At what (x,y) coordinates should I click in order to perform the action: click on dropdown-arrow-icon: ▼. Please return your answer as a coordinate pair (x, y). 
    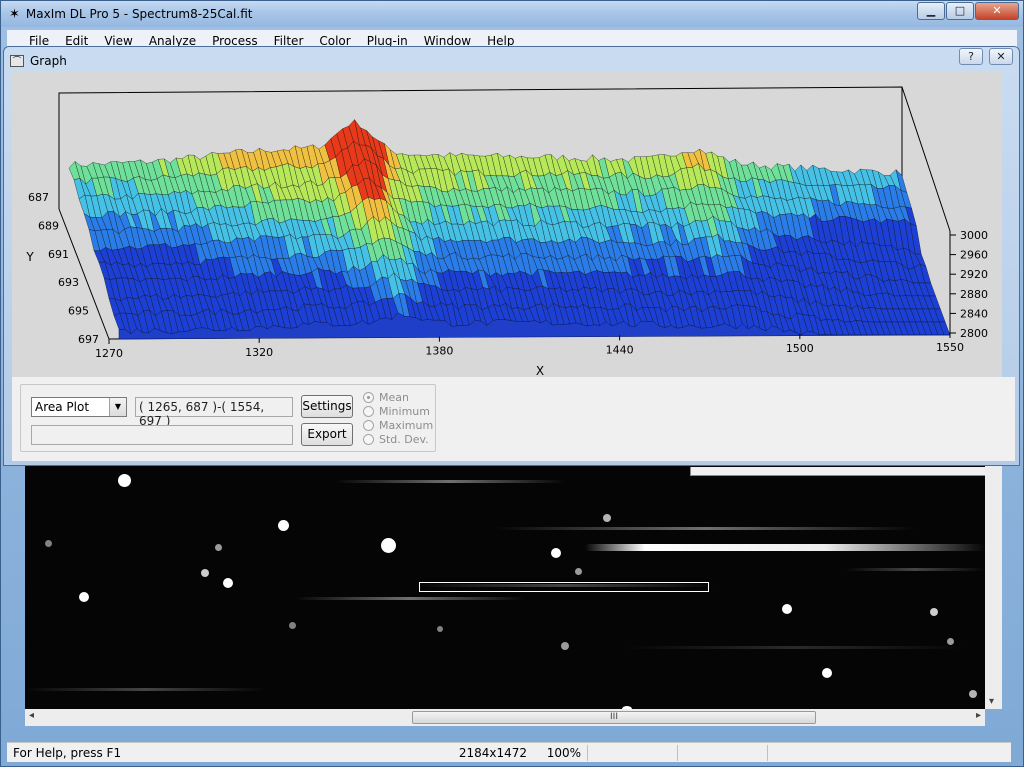
    Looking at the image, I should click on (117, 407).